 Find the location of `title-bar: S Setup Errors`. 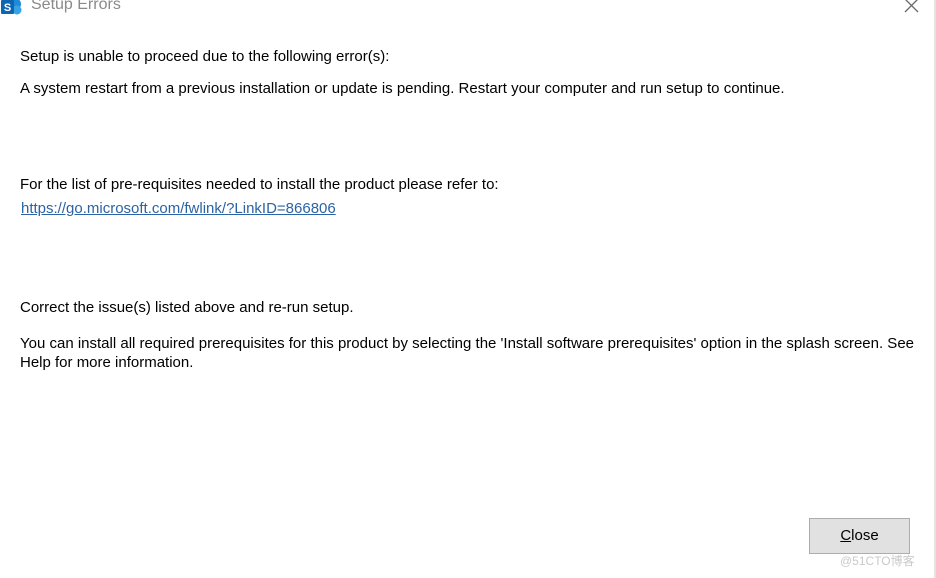

title-bar: S Setup Errors is located at coordinates (467, 9).